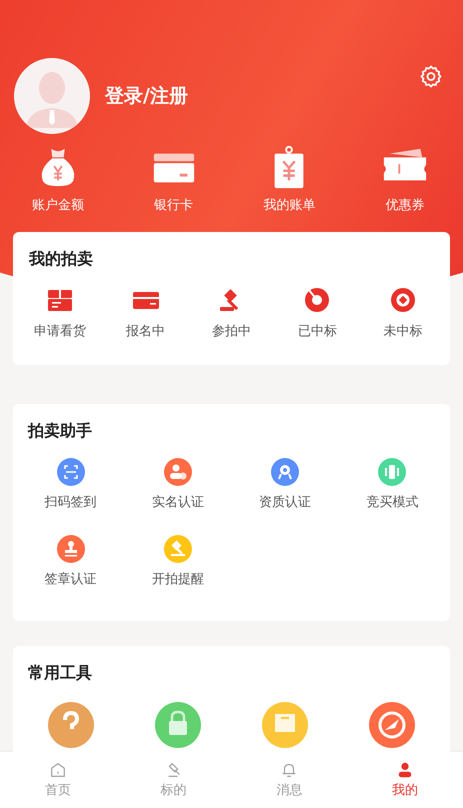 This screenshot has width=463, height=808. Describe the element at coordinates (285, 484) in the screenshot. I see `assistant-item: 资质认证` at that location.